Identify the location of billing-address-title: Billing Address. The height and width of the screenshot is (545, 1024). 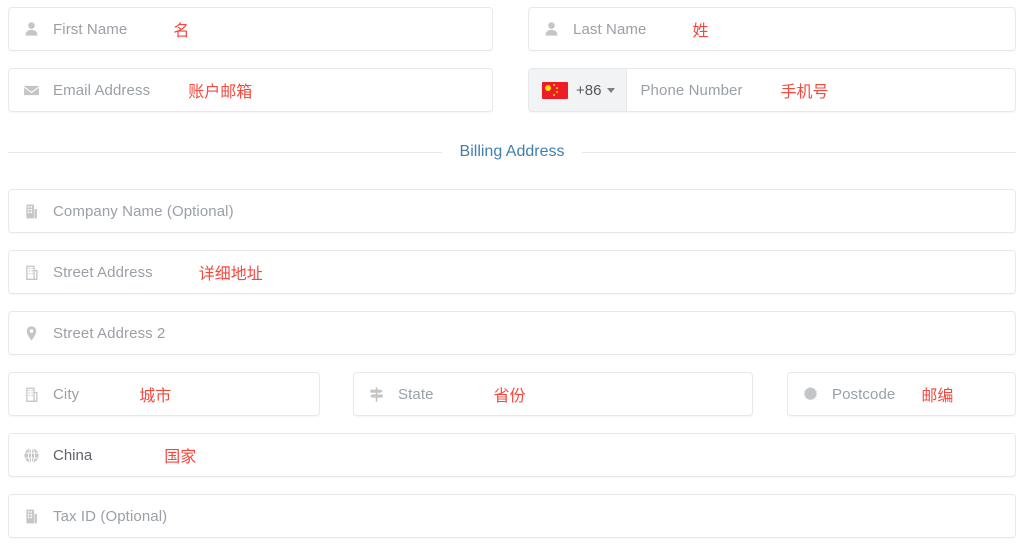
(512, 151).